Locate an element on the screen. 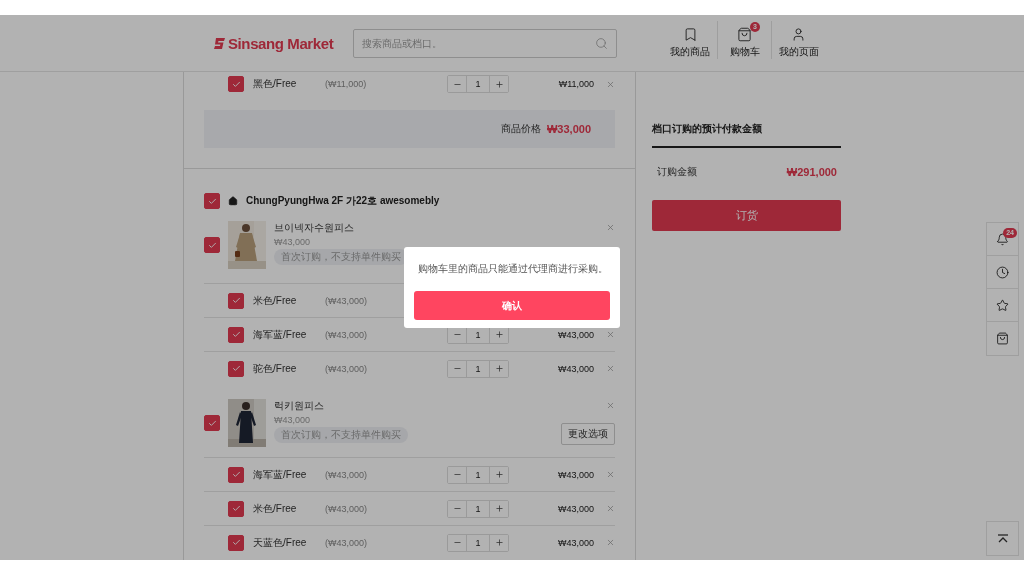 The image size is (1024, 576). scroll-top-button is located at coordinates (1002, 538).